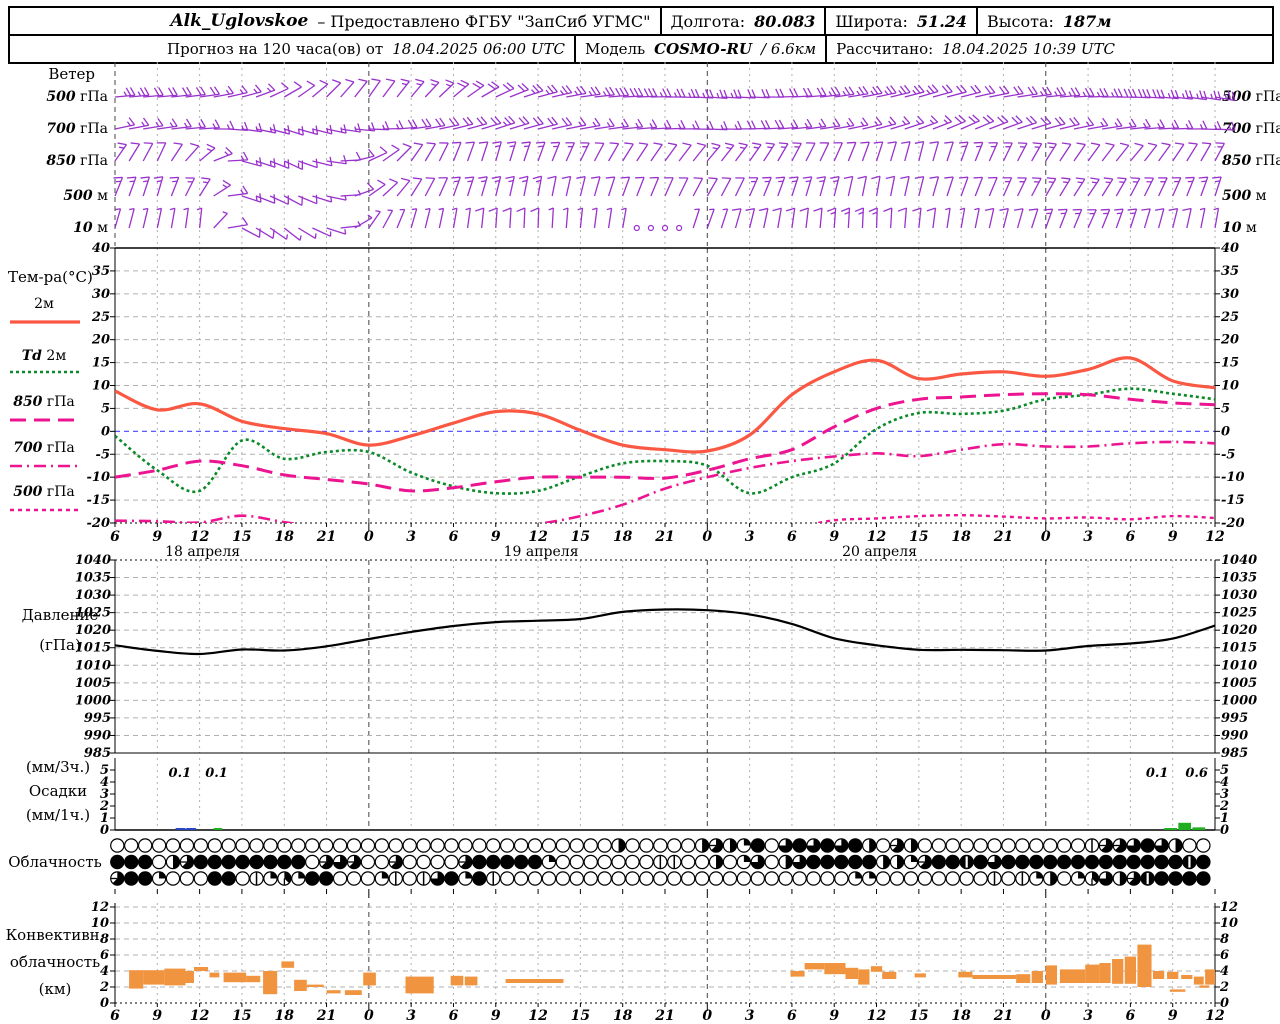  Describe the element at coordinates (541, 552) in the screenshot. I see `date-label: 19 апреля` at that location.